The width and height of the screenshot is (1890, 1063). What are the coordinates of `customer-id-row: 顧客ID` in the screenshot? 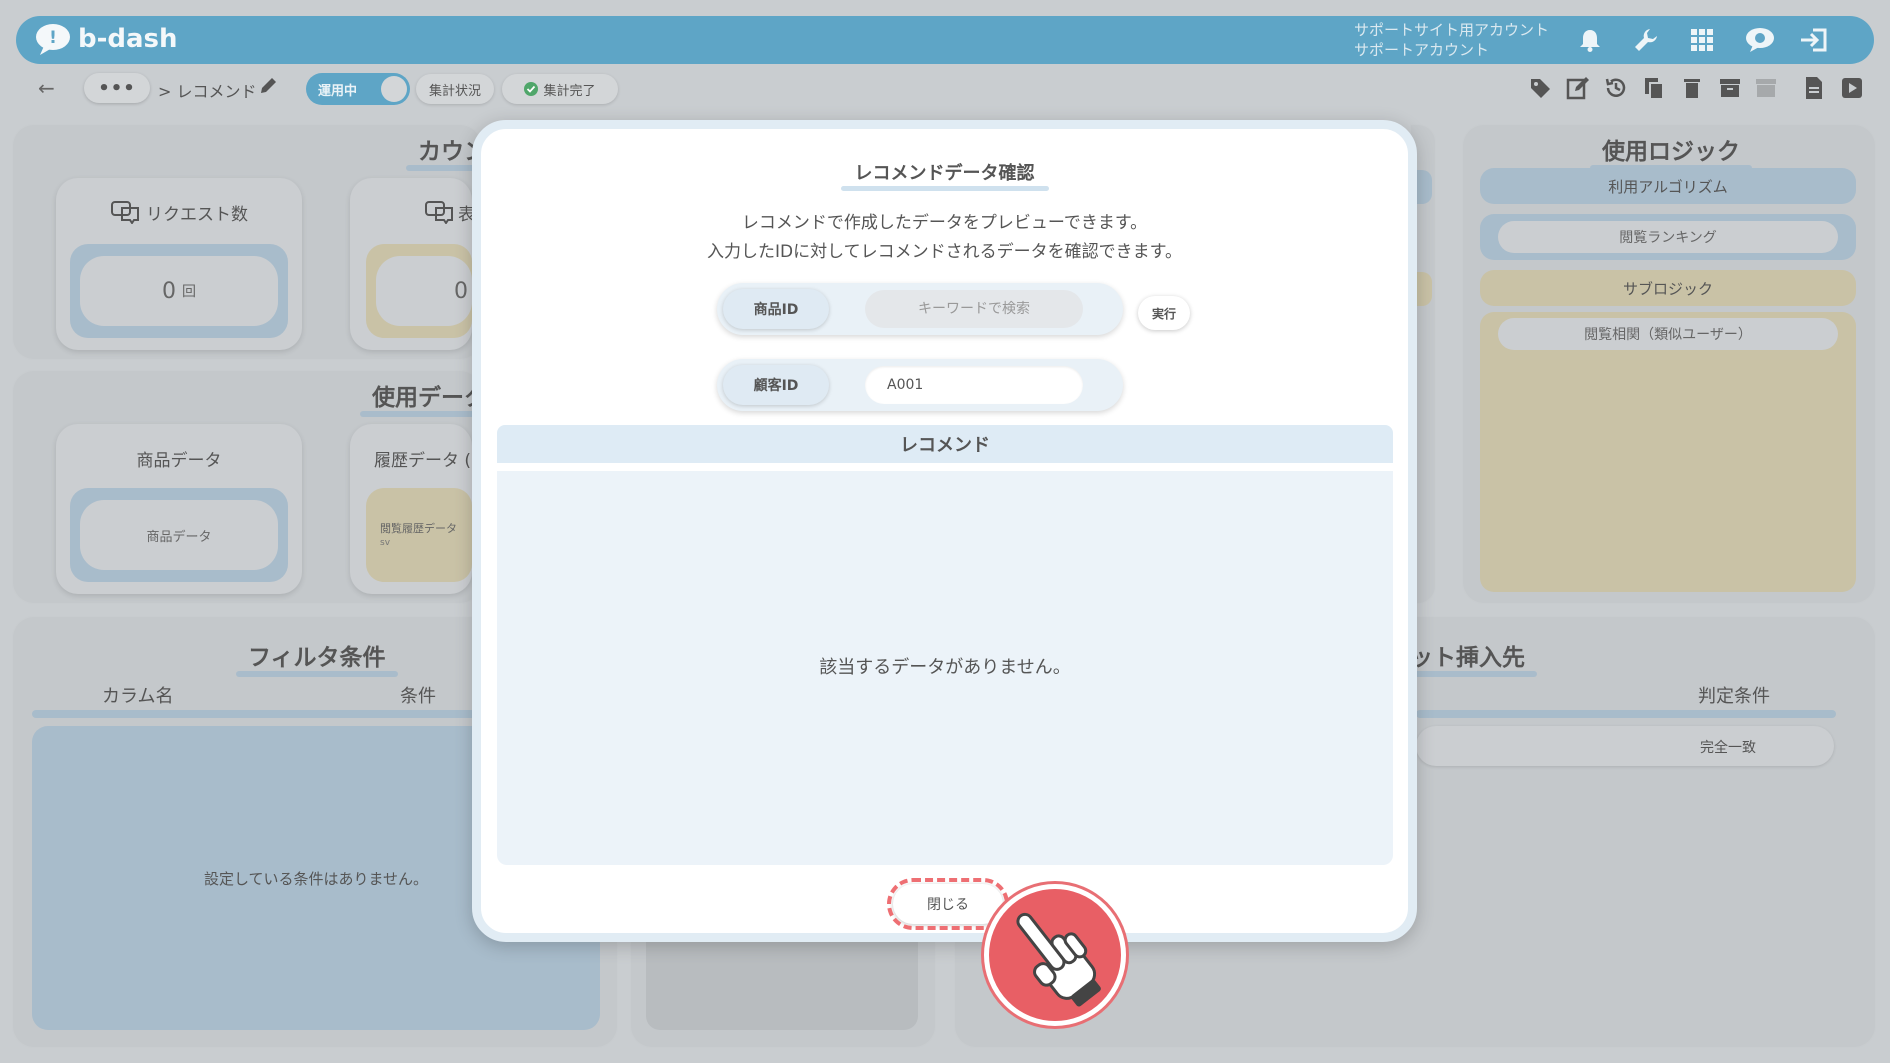 It's located at (920, 385).